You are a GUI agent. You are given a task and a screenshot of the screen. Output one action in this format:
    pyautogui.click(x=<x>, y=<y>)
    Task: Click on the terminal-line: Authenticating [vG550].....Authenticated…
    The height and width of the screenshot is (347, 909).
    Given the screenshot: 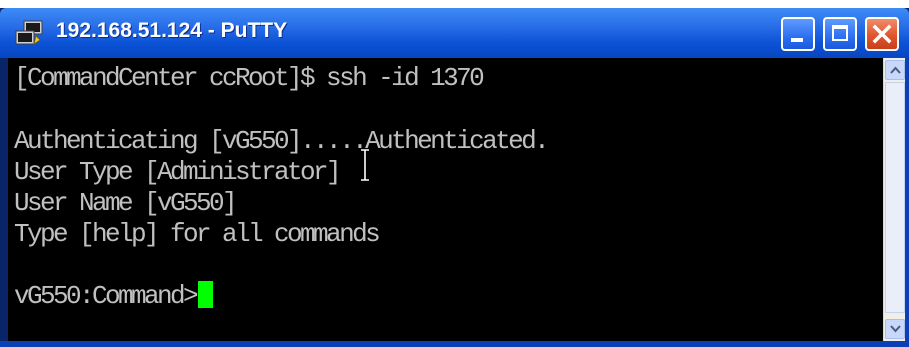 What is the action you would take?
    pyautogui.click(x=282, y=141)
    